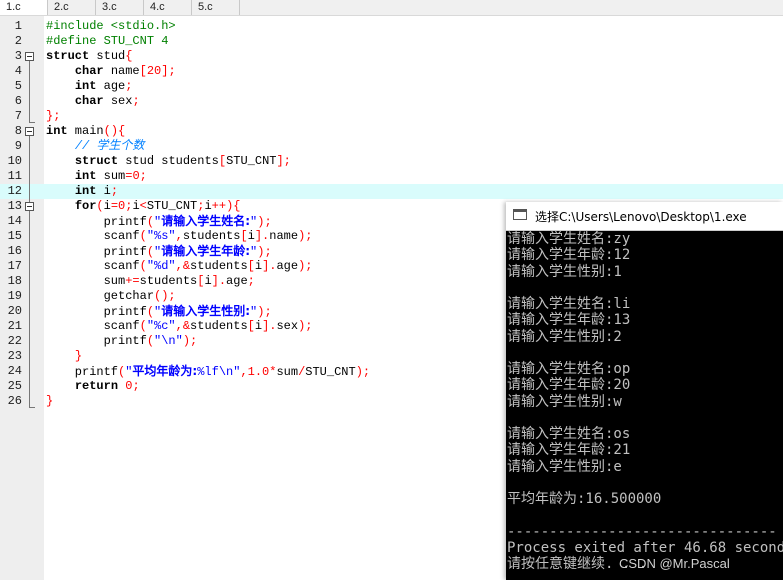  Describe the element at coordinates (569, 320) in the screenshot. I see `console-line: 请输入学生年龄:13` at that location.